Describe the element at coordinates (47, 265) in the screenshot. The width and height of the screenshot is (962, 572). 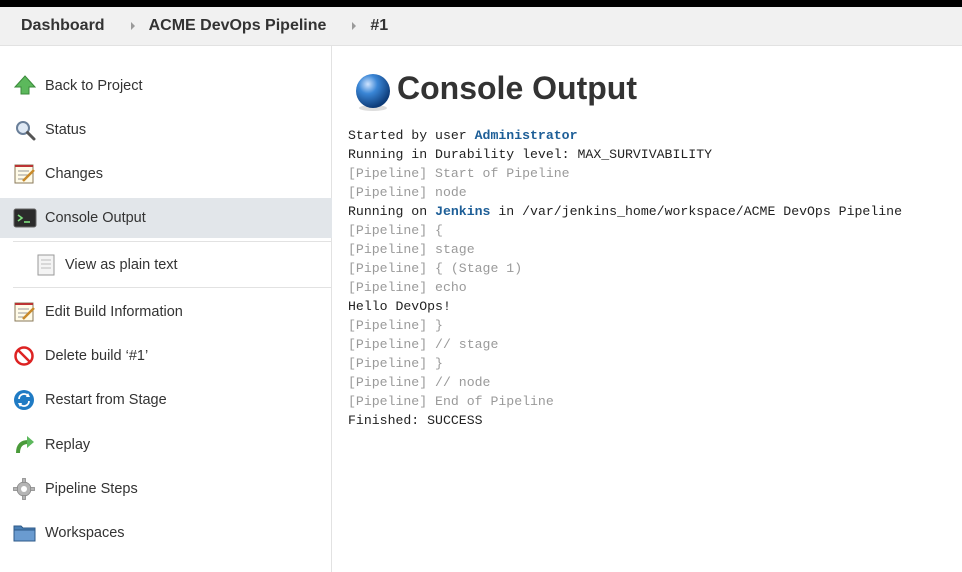
I see `document-icon` at that location.